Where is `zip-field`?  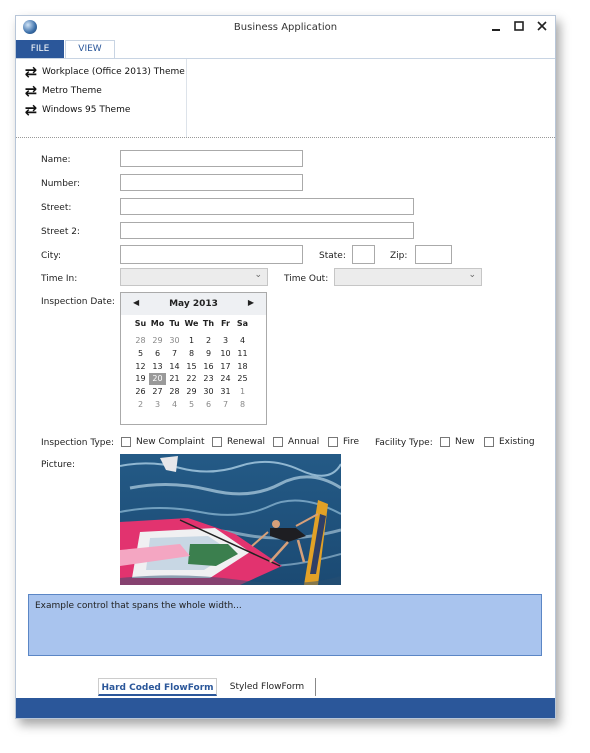 zip-field is located at coordinates (433, 254).